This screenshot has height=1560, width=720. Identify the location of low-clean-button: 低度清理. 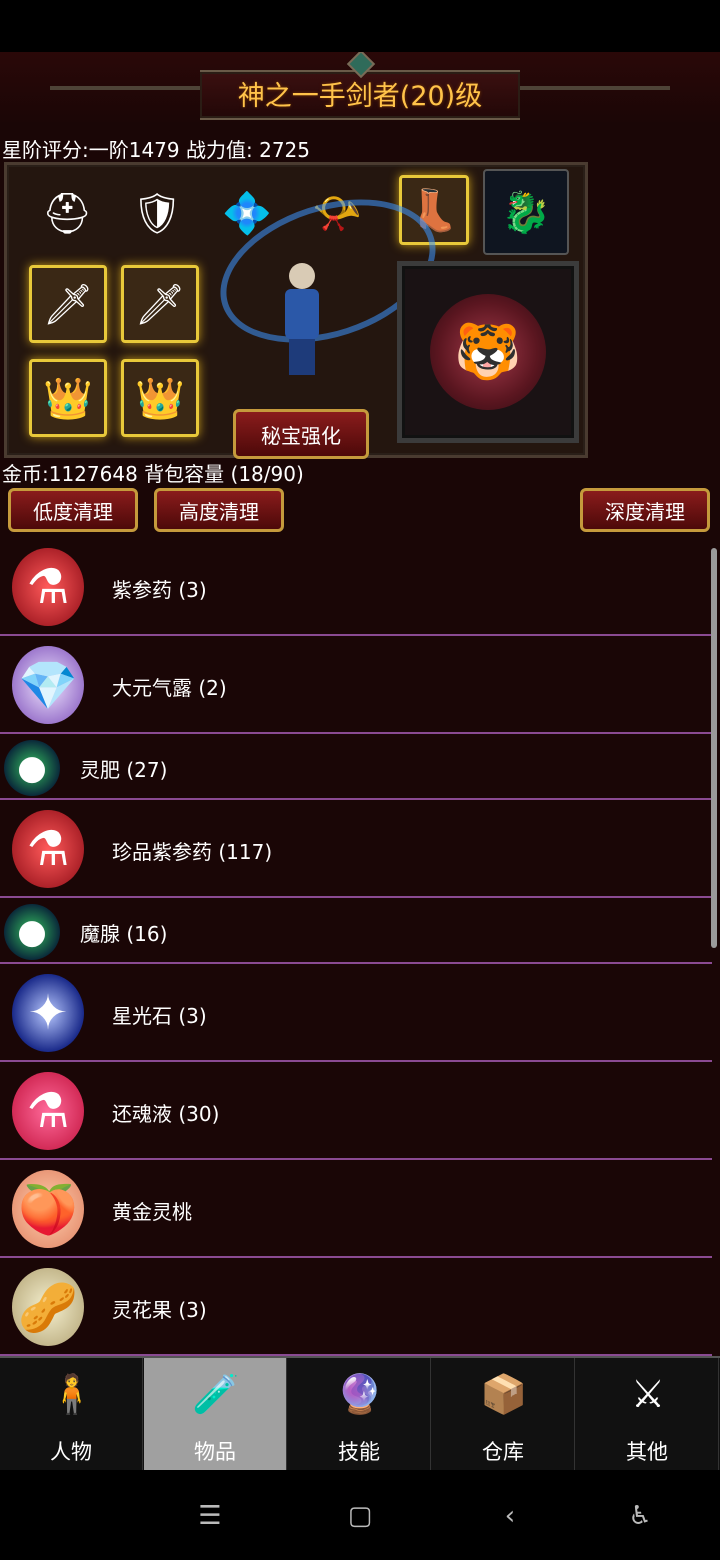
(73, 510).